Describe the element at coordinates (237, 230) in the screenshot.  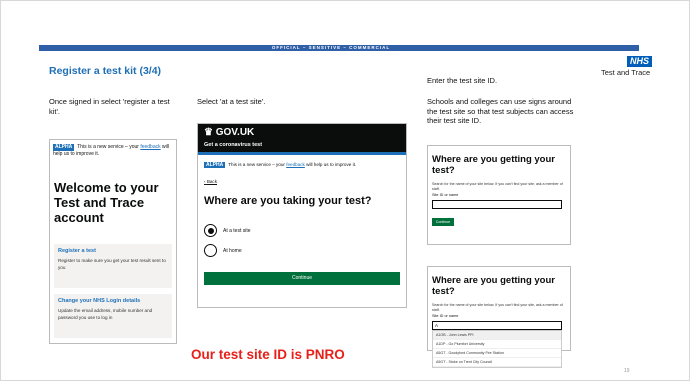
I see `radio-label: At a test site` at that location.